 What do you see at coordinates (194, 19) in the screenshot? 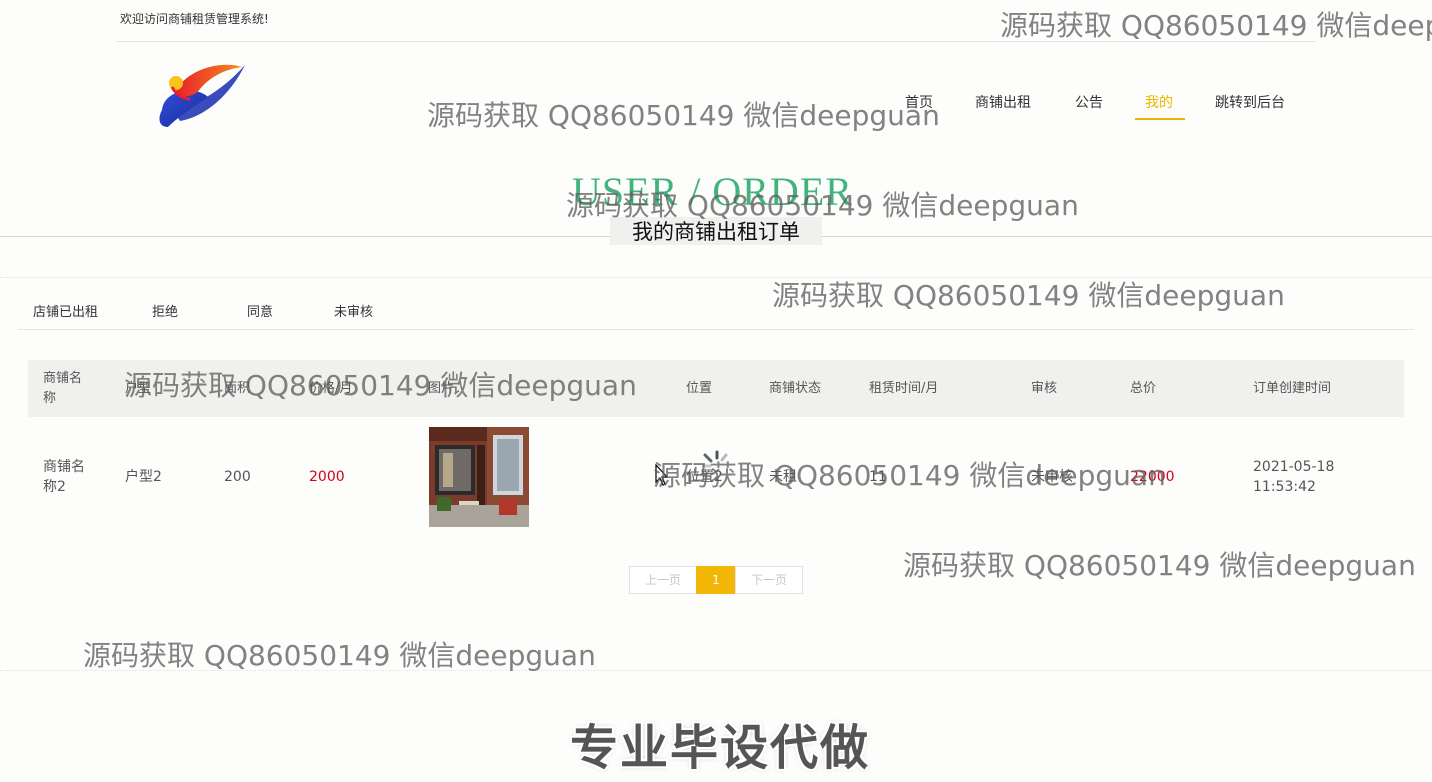
I see `welcome-text: 欢迎访问商铺租赁管理系统!` at bounding box center [194, 19].